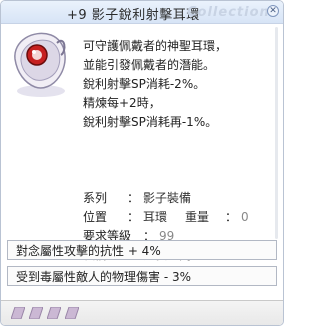  I want to click on card-slot-bar, so click(142, 312).